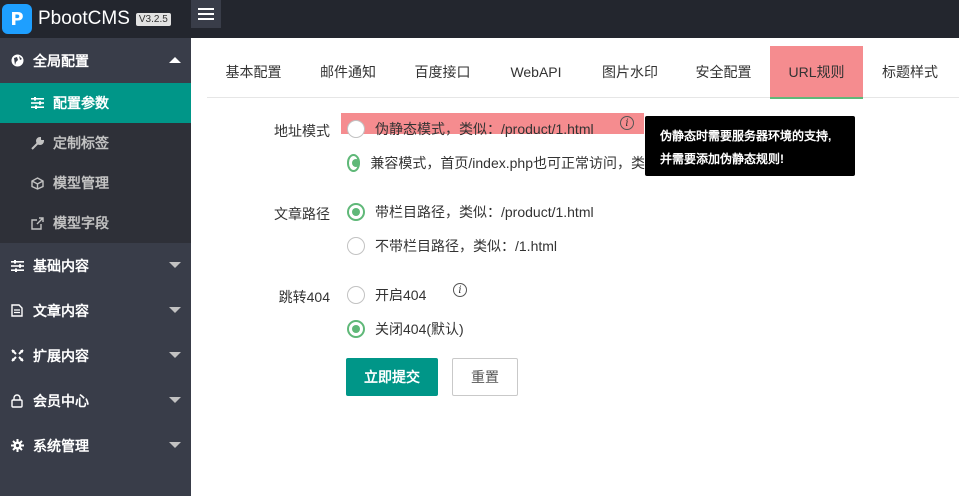 Image resolution: width=959 pixels, height=496 pixels. I want to click on sidebar-group-global-config: 全局配置, so click(95, 60).